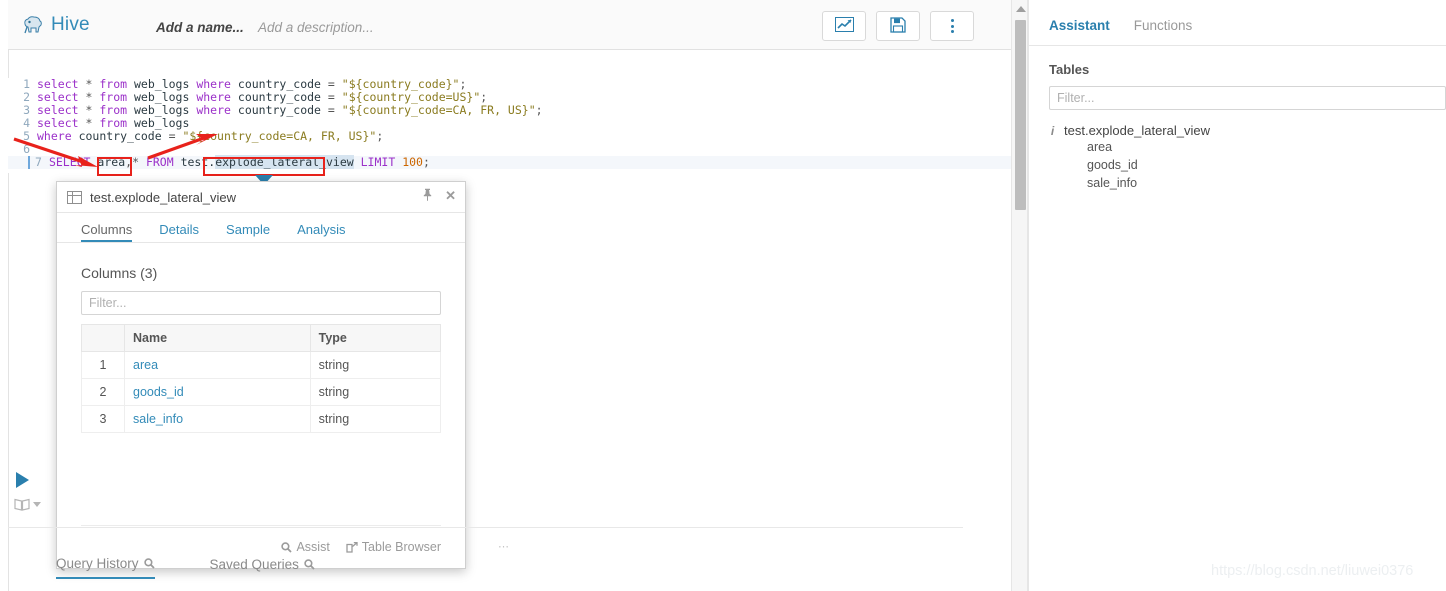 The height and width of the screenshot is (591, 1446). What do you see at coordinates (179, 232) in the screenshot?
I see `popup-tab-details: Details` at bounding box center [179, 232].